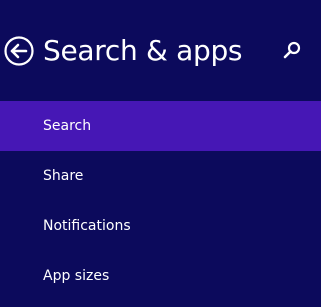 Image resolution: width=321 pixels, height=307 pixels. Describe the element at coordinates (76, 276) in the screenshot. I see `nav-item-label: App sizes` at that location.